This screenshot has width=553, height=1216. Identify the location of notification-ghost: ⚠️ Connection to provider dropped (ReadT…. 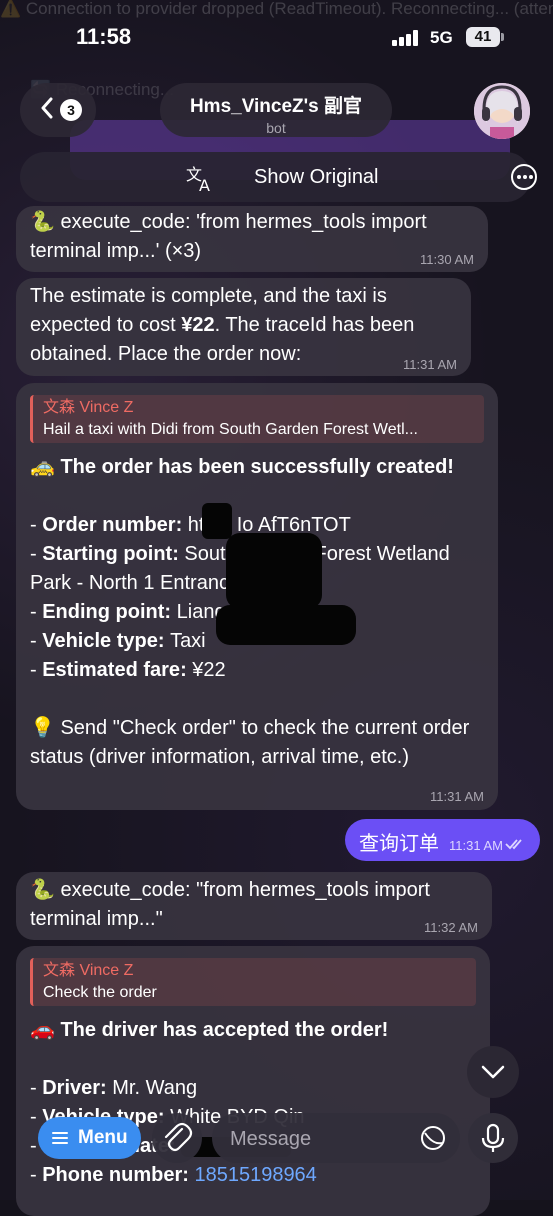
(276, 9).